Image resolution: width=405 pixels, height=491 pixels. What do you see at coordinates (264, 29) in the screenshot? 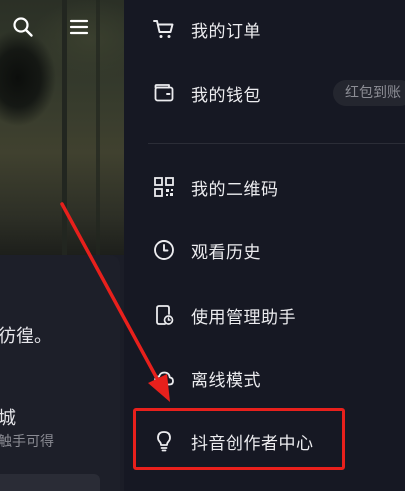
I see `menu-item-orders: 我的订单` at bounding box center [264, 29].